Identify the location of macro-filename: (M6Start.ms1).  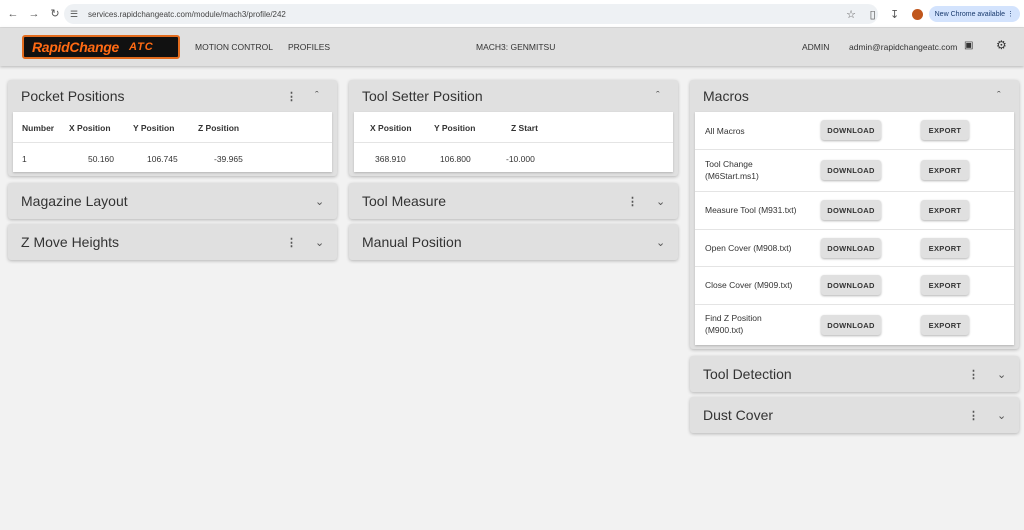
(732, 176).